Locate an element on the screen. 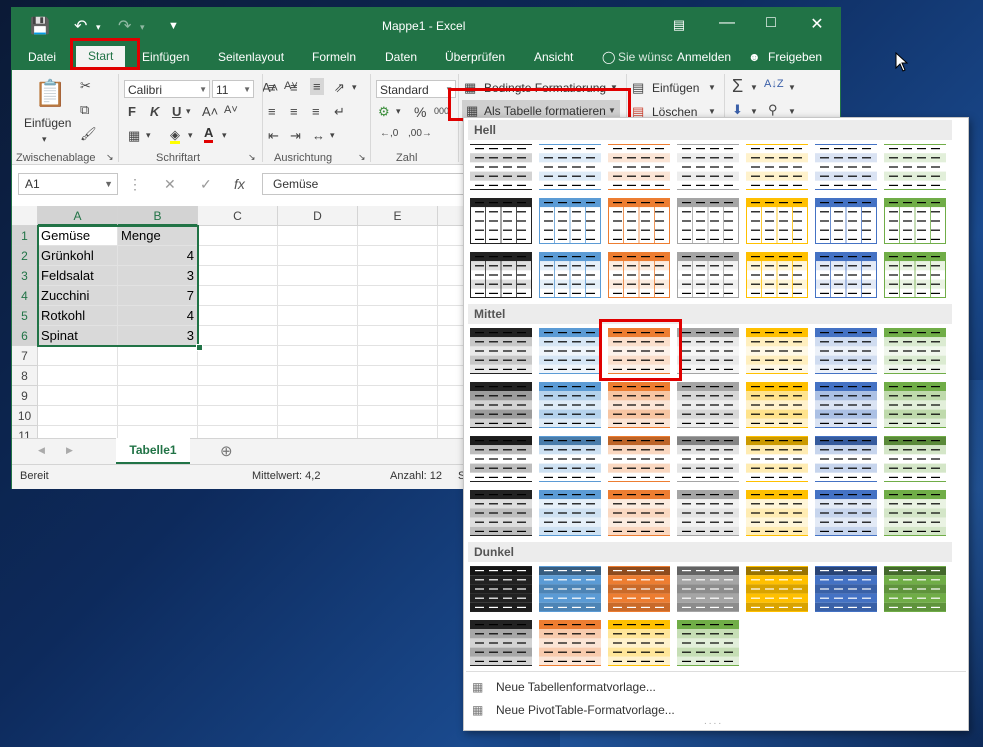  delete-dropdown-icon: ▼ is located at coordinates (712, 111).